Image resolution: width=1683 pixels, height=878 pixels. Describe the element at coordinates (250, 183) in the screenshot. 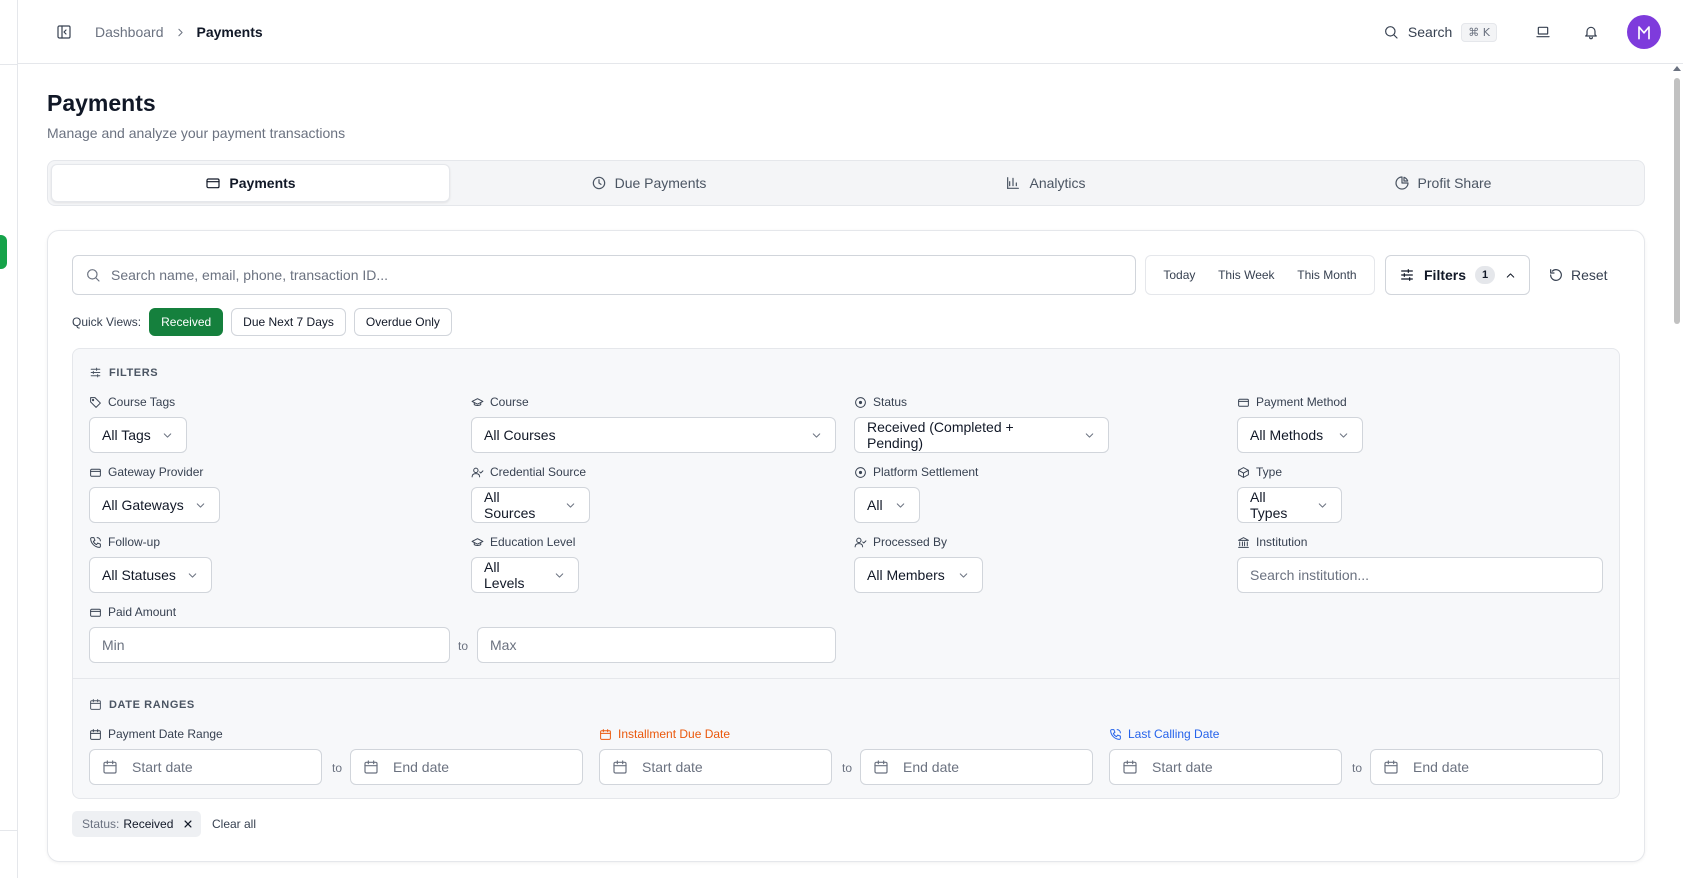

I see `tab-payments: Payments` at that location.